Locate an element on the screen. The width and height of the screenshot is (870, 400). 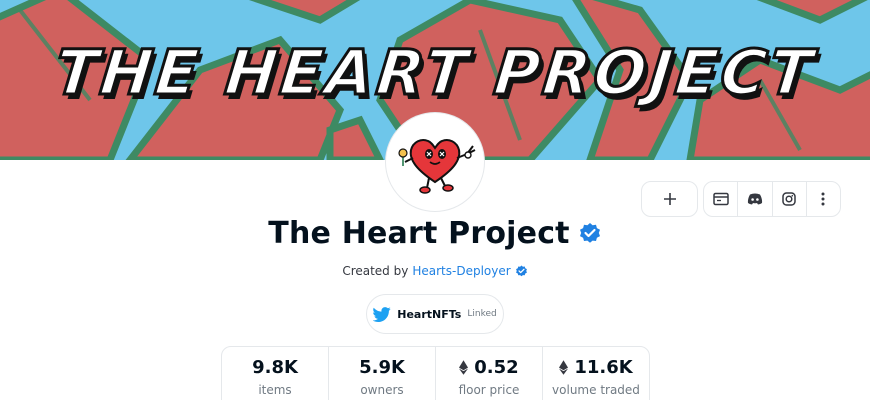
website-icon is located at coordinates (720, 199).